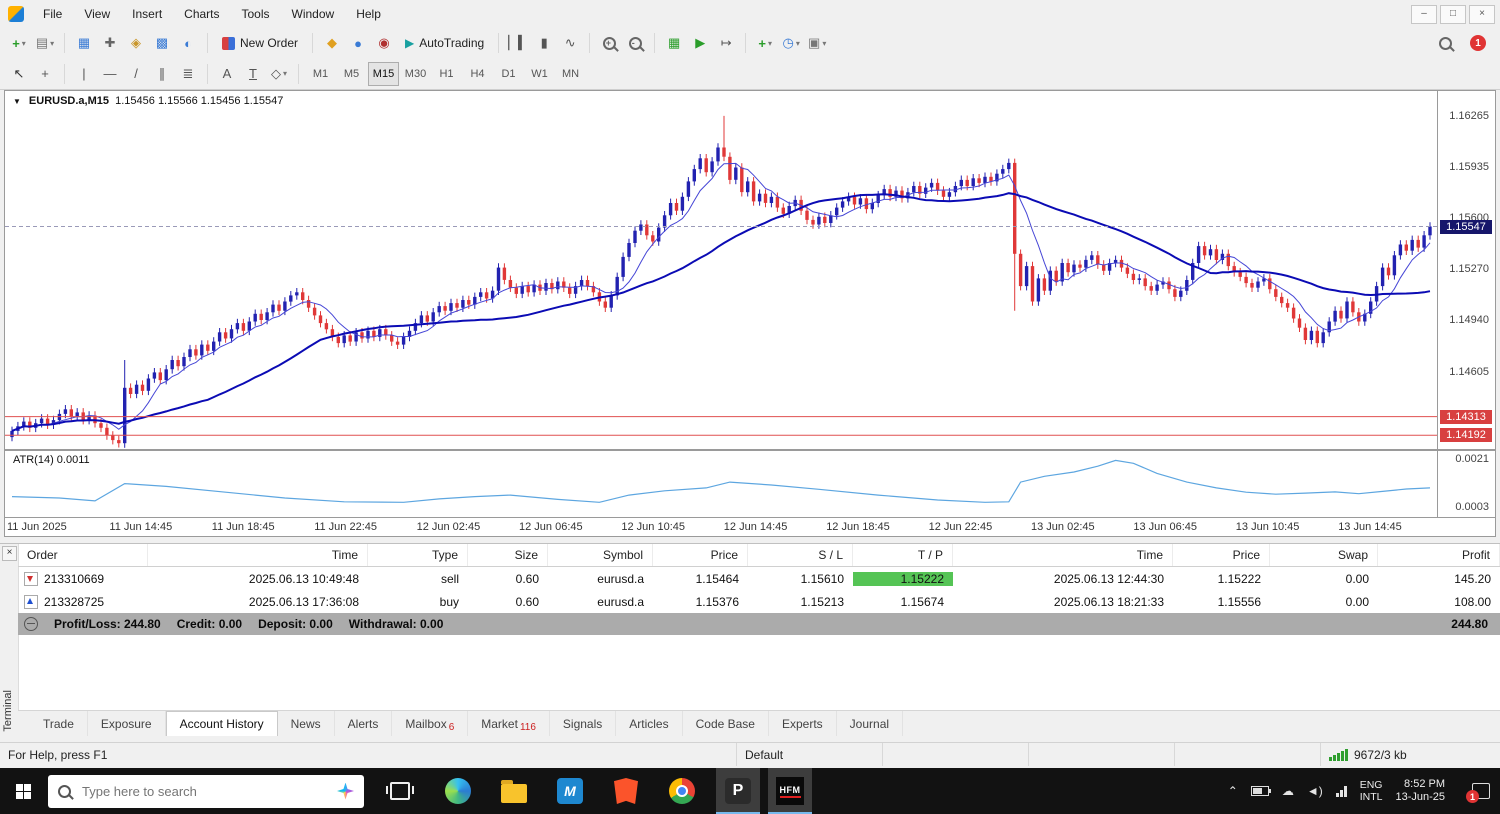 The width and height of the screenshot is (1500, 814). What do you see at coordinates (539, 74) in the screenshot?
I see `timeframe-w1: W1` at bounding box center [539, 74].